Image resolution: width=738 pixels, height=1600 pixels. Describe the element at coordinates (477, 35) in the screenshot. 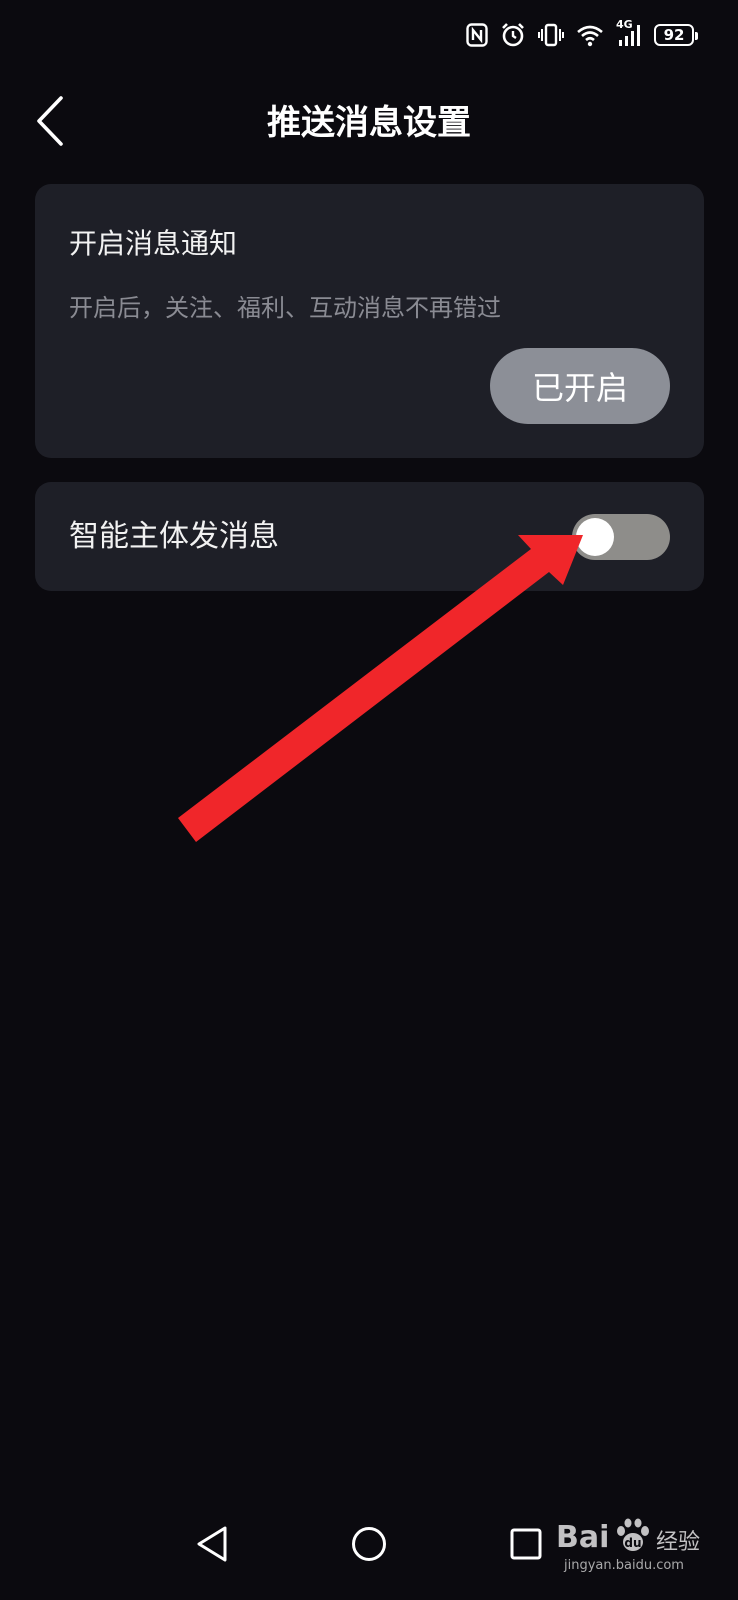

I see `nfc-icon` at that location.